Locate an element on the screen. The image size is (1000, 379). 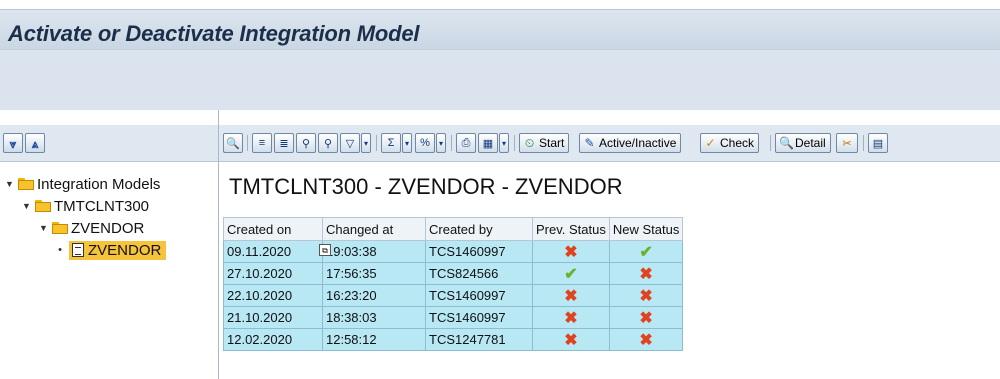
check-button: ✓ Check is located at coordinates (730, 143).